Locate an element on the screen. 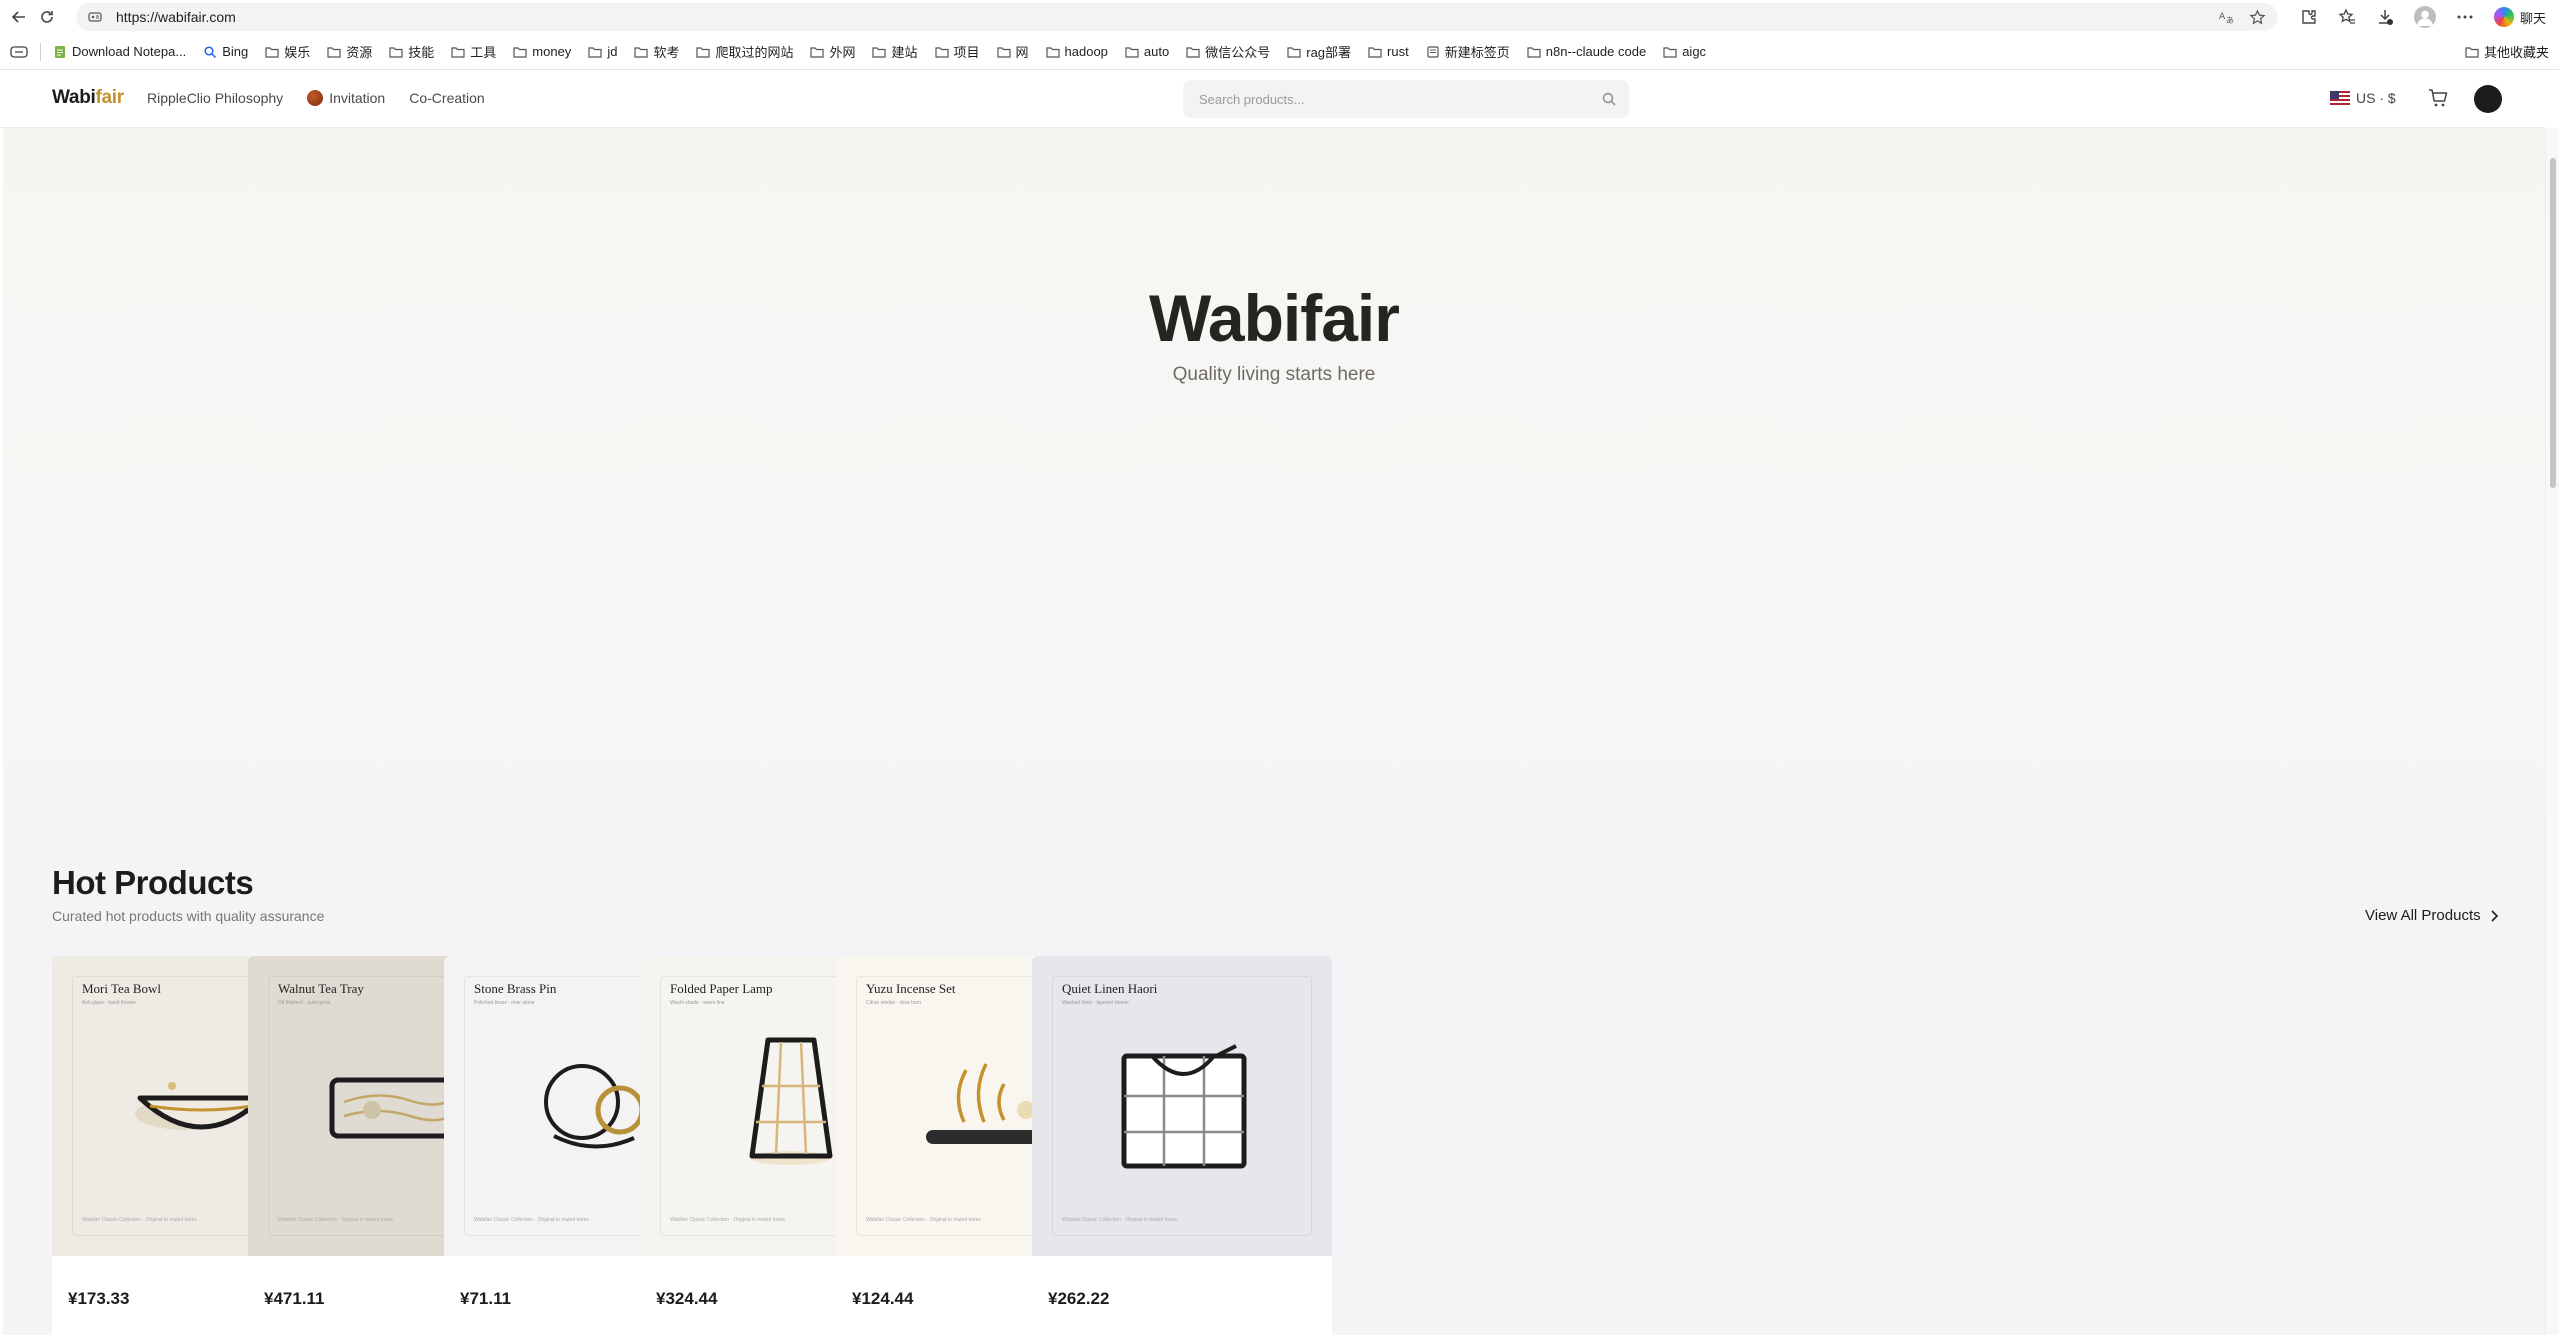 This screenshot has height=1335, width=2559. bookmark-item: n8n--claude code is located at coordinates (1586, 51).